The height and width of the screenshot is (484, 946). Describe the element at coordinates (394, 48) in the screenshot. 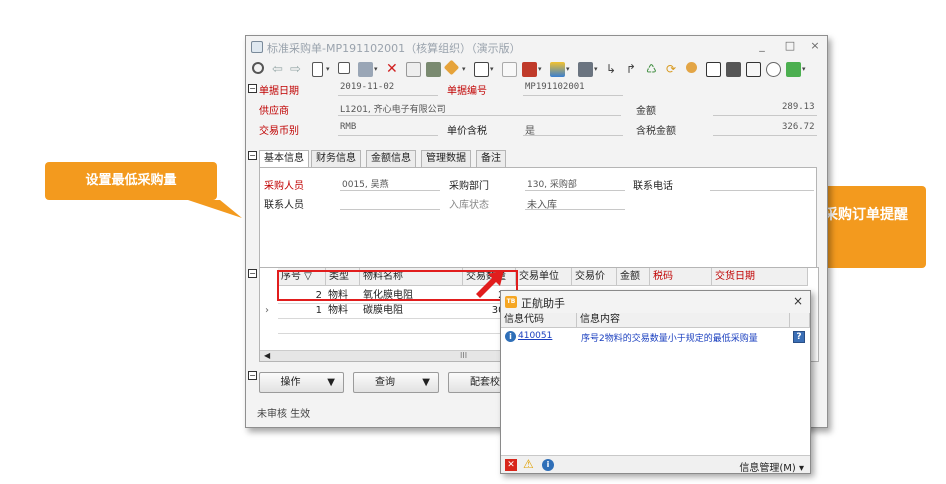

I see `window-title: 标准采购单-MP191102001（核算组织）（演示版）` at that location.